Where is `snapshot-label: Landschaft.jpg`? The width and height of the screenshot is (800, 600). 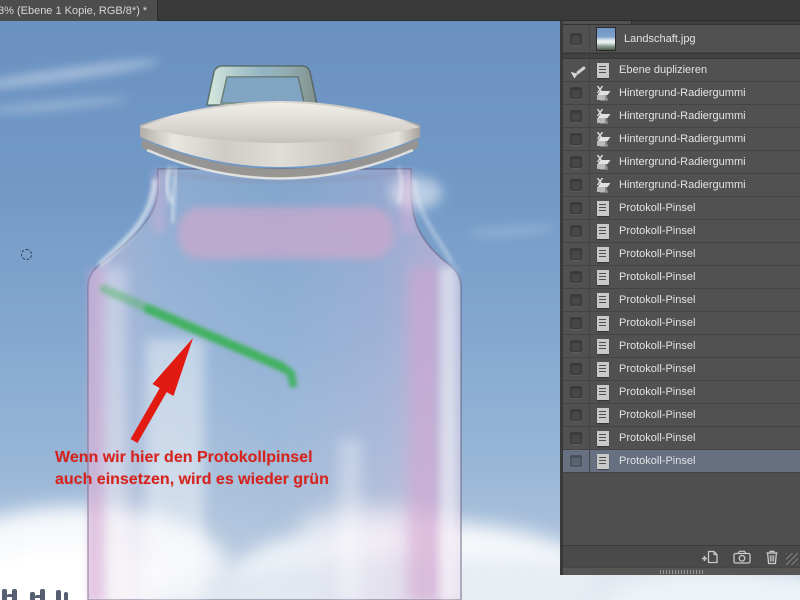 snapshot-label: Landschaft.jpg is located at coordinates (660, 38).